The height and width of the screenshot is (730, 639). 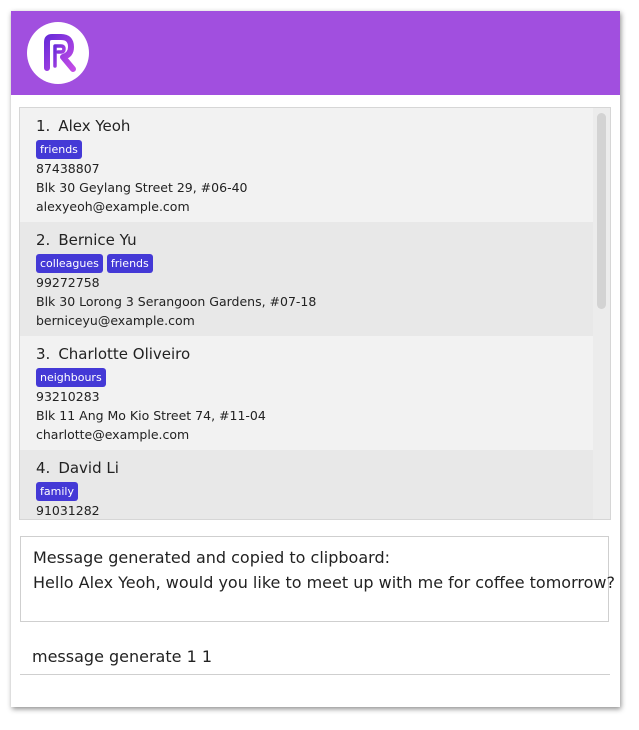 What do you see at coordinates (68, 282) in the screenshot?
I see `person-phone: 99272758` at bounding box center [68, 282].